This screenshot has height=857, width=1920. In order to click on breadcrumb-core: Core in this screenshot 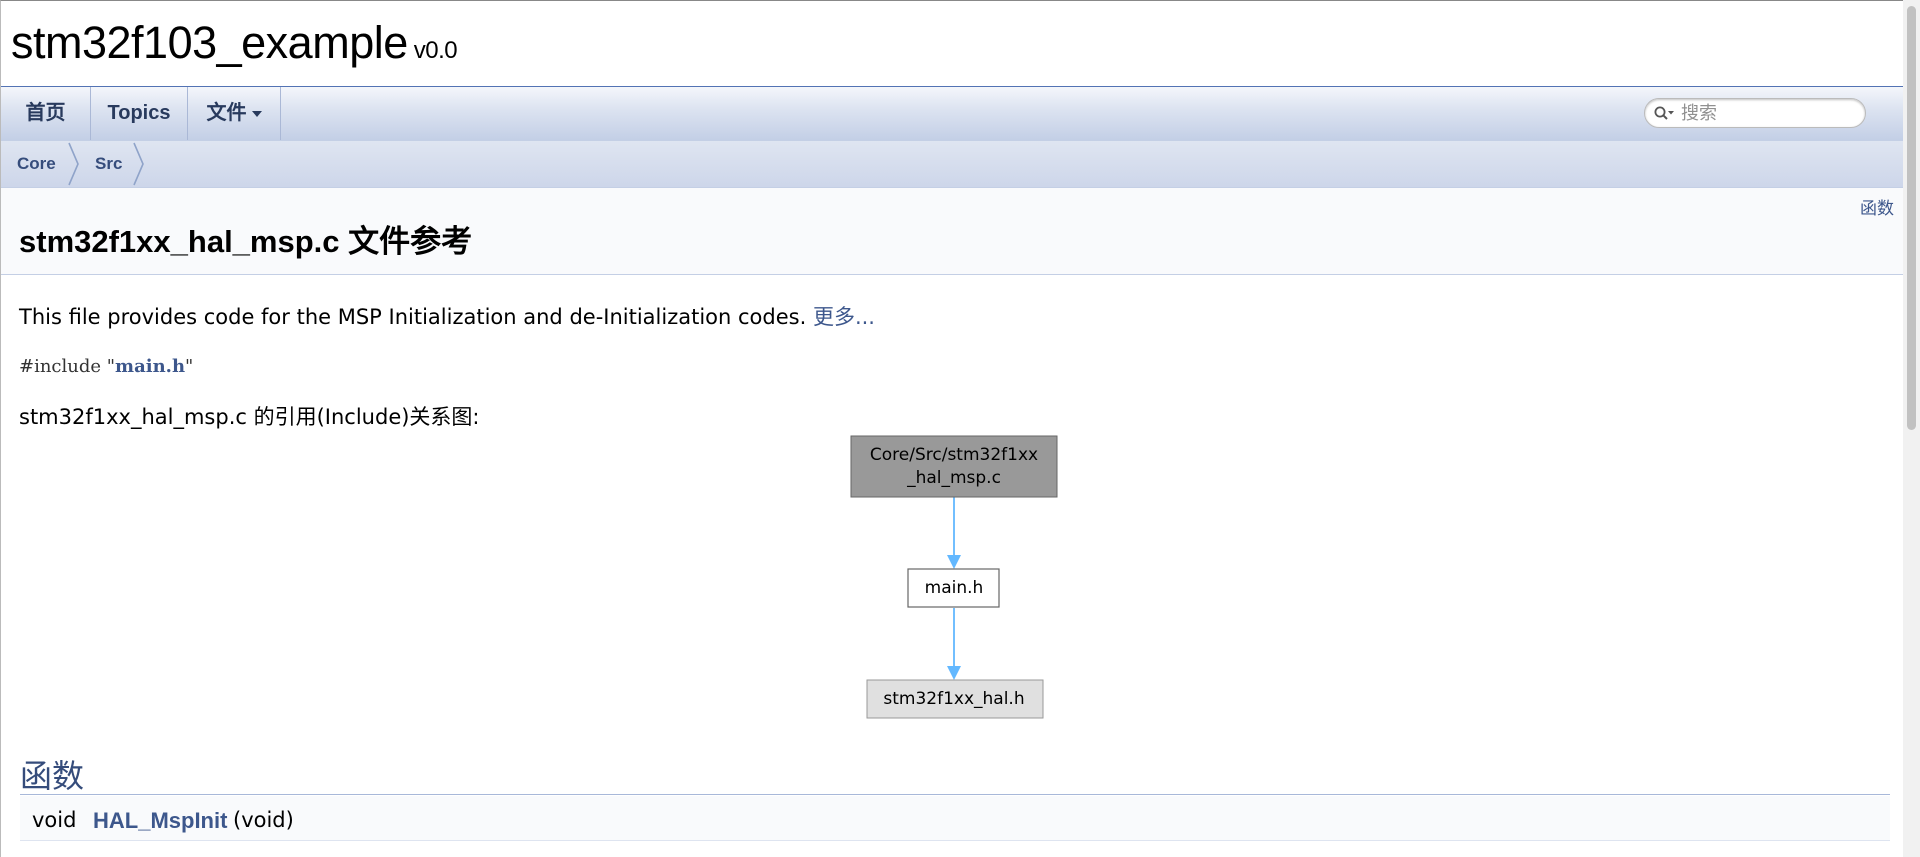, I will do `click(36, 164)`.